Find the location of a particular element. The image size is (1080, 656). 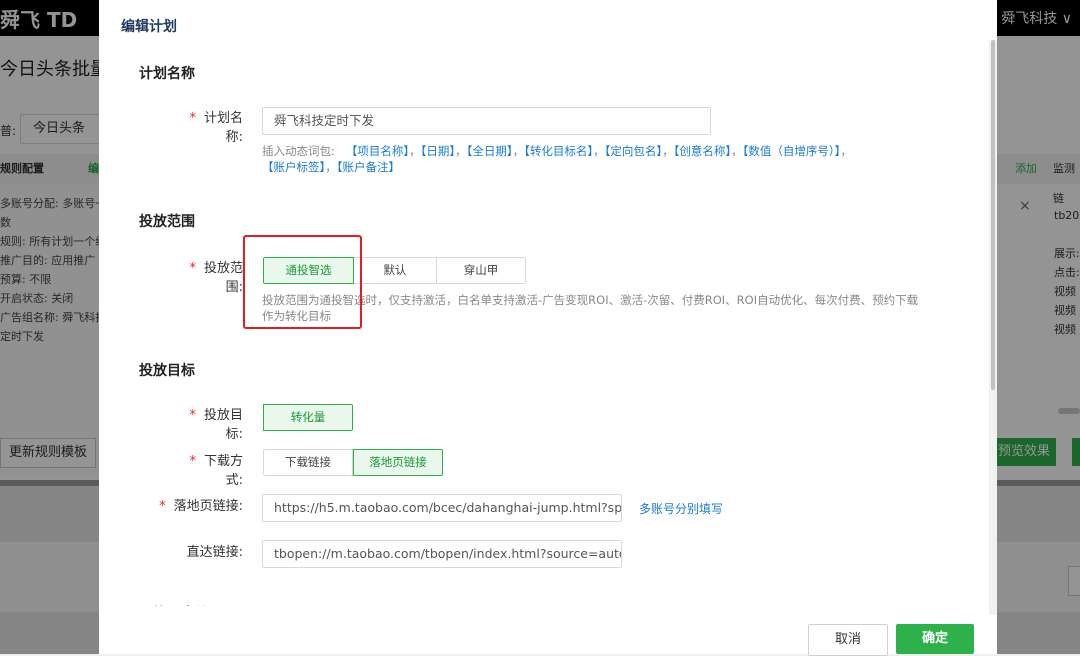

download-option-link: 下载链接 is located at coordinates (308, 462).